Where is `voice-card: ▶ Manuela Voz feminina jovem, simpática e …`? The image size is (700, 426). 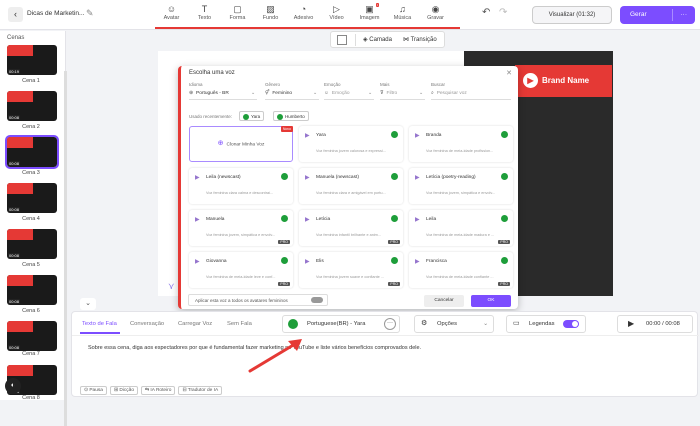
voice-card: ▶ Manuela Voz feminina jovem, simpática e … is located at coordinates (241, 228).